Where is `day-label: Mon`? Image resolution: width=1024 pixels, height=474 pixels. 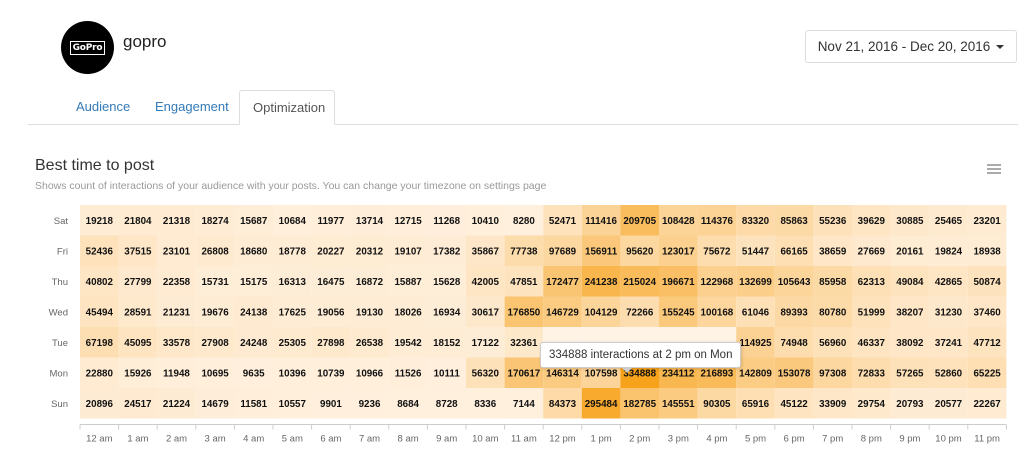 day-label: Mon is located at coordinates (59, 373).